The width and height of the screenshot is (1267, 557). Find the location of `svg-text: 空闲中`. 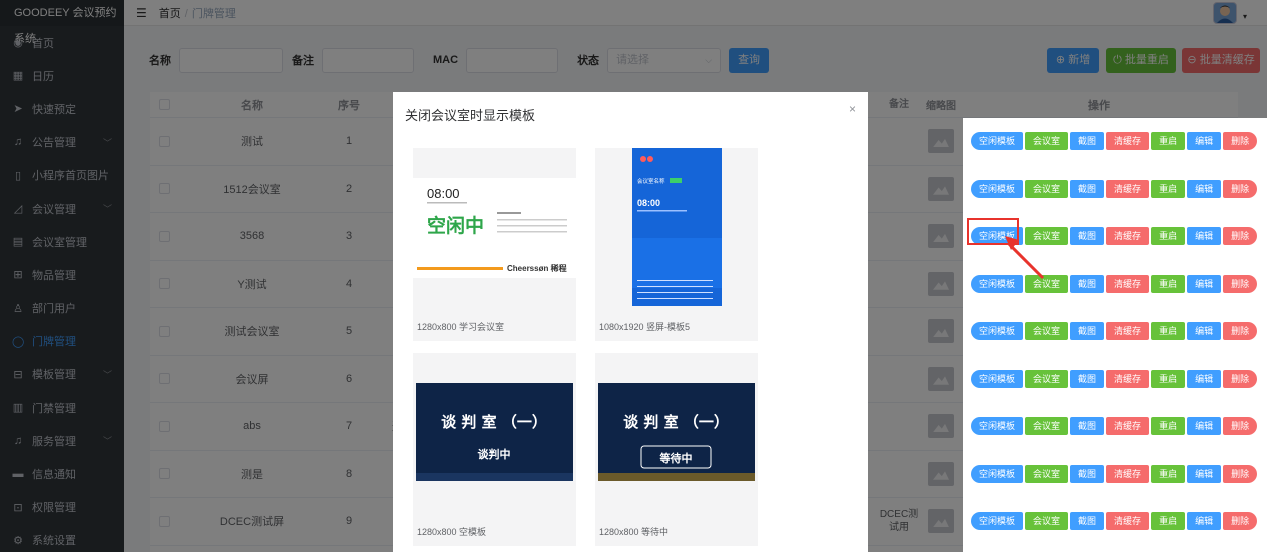

svg-text: 空闲中 is located at coordinates (455, 225).